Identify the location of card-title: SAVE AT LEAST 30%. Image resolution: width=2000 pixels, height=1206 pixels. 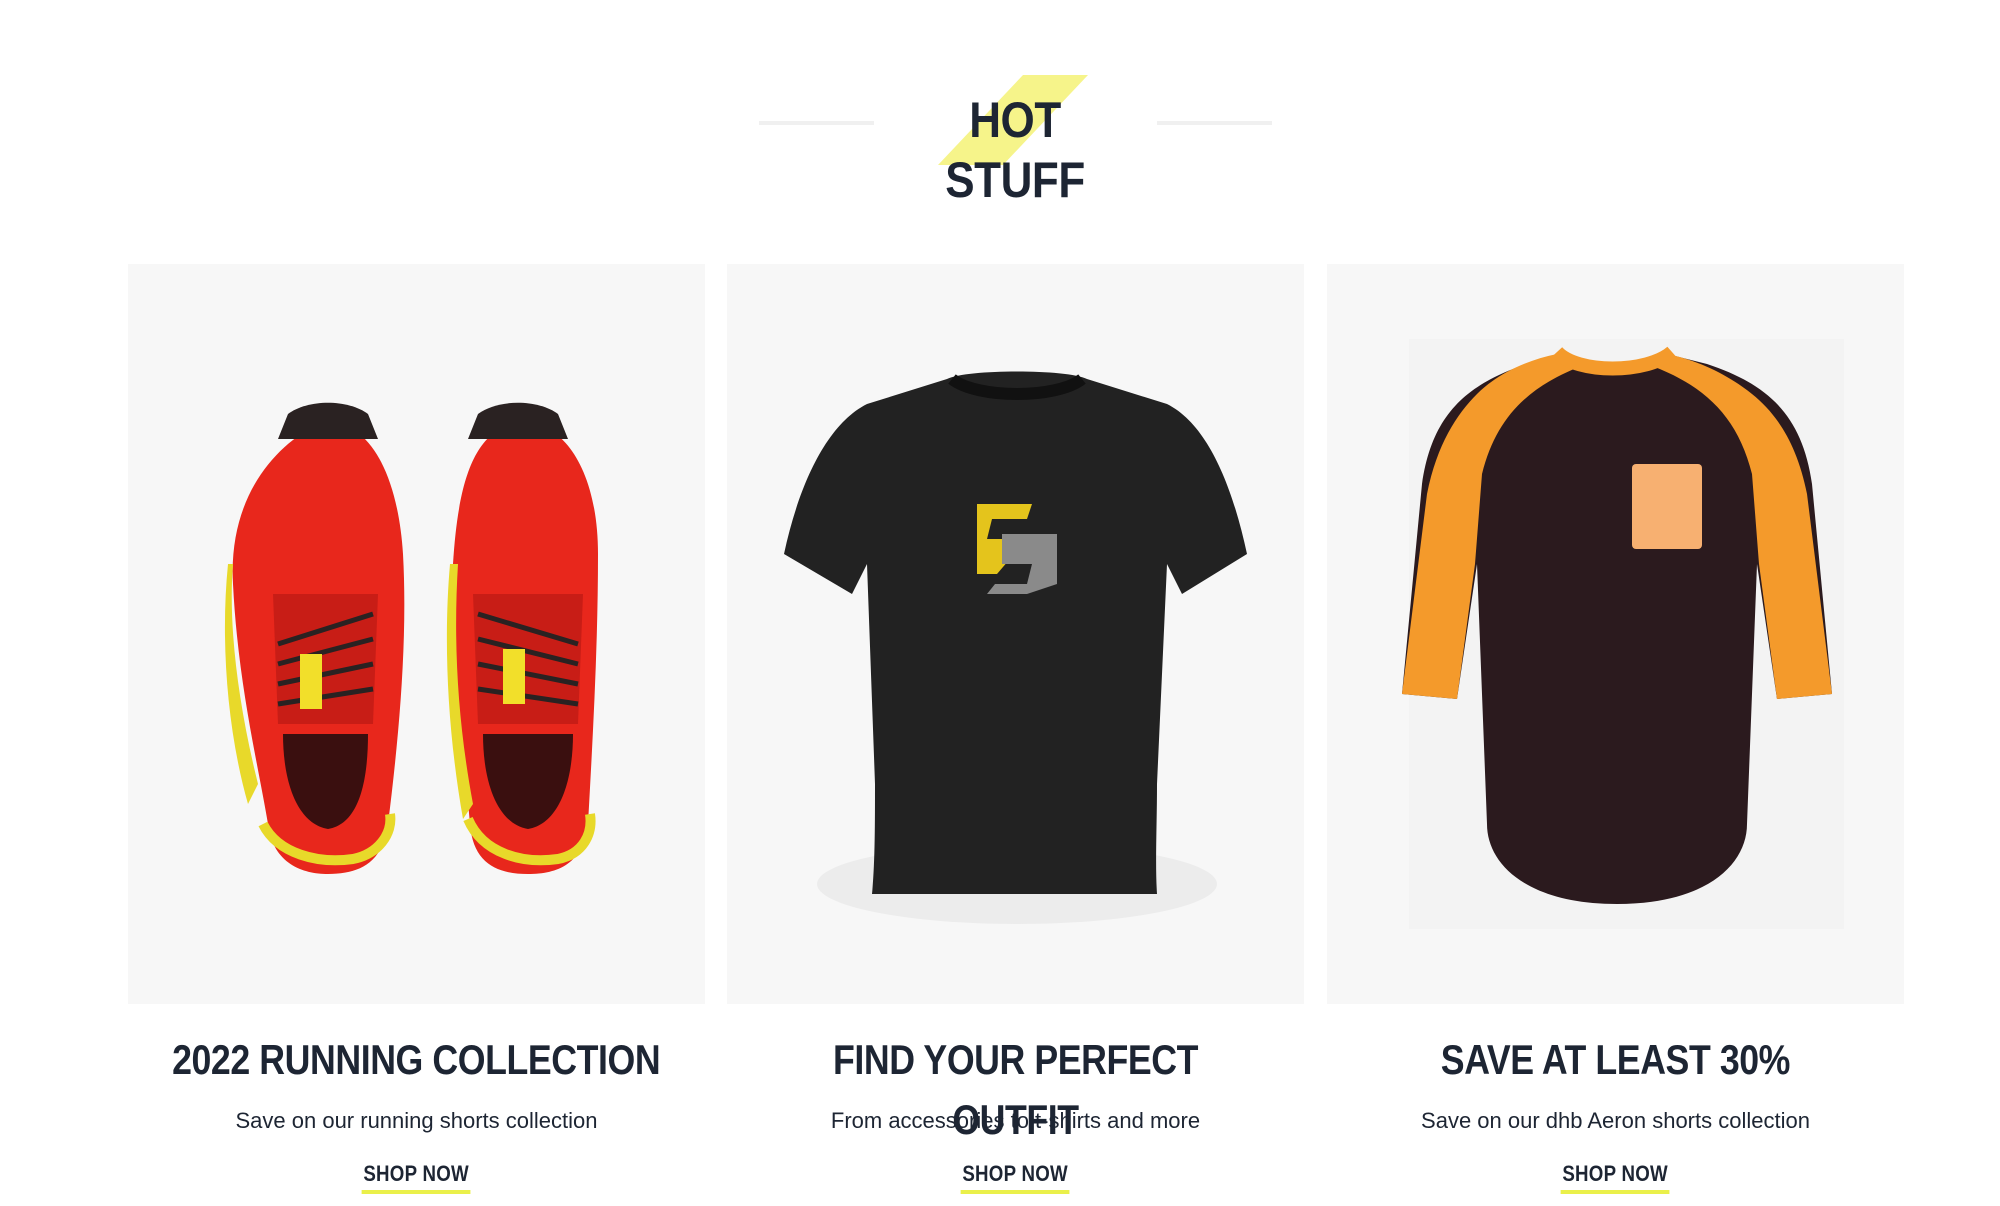
(1615, 1060).